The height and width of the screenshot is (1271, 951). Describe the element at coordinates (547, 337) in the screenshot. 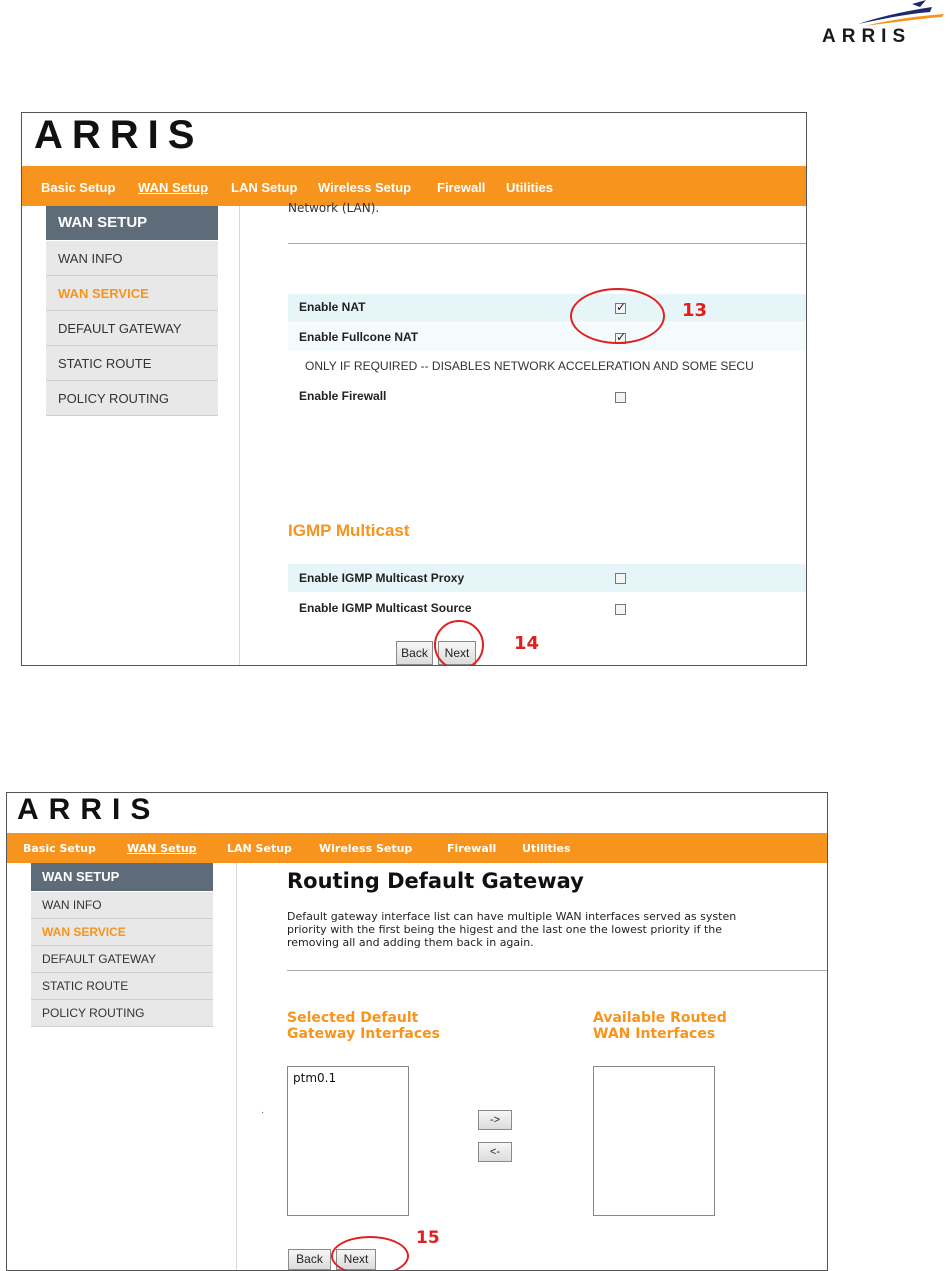

I see `fullcone-nat-row: Enable Fullcone NAT ✓` at that location.